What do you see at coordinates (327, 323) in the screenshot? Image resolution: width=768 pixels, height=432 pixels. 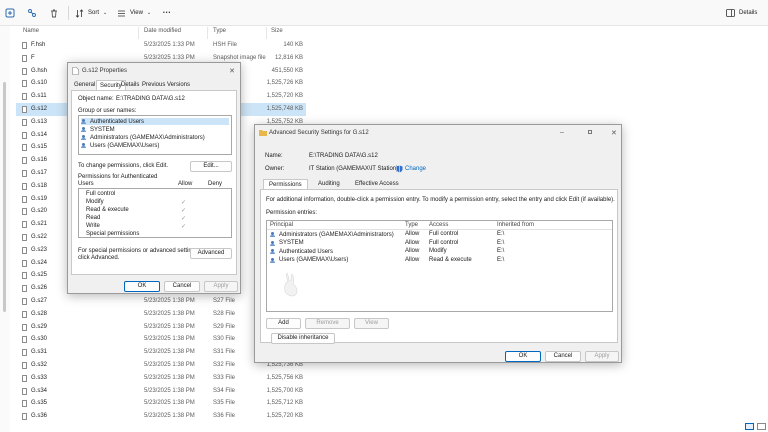 I see `remove-button: Remove` at bounding box center [327, 323].